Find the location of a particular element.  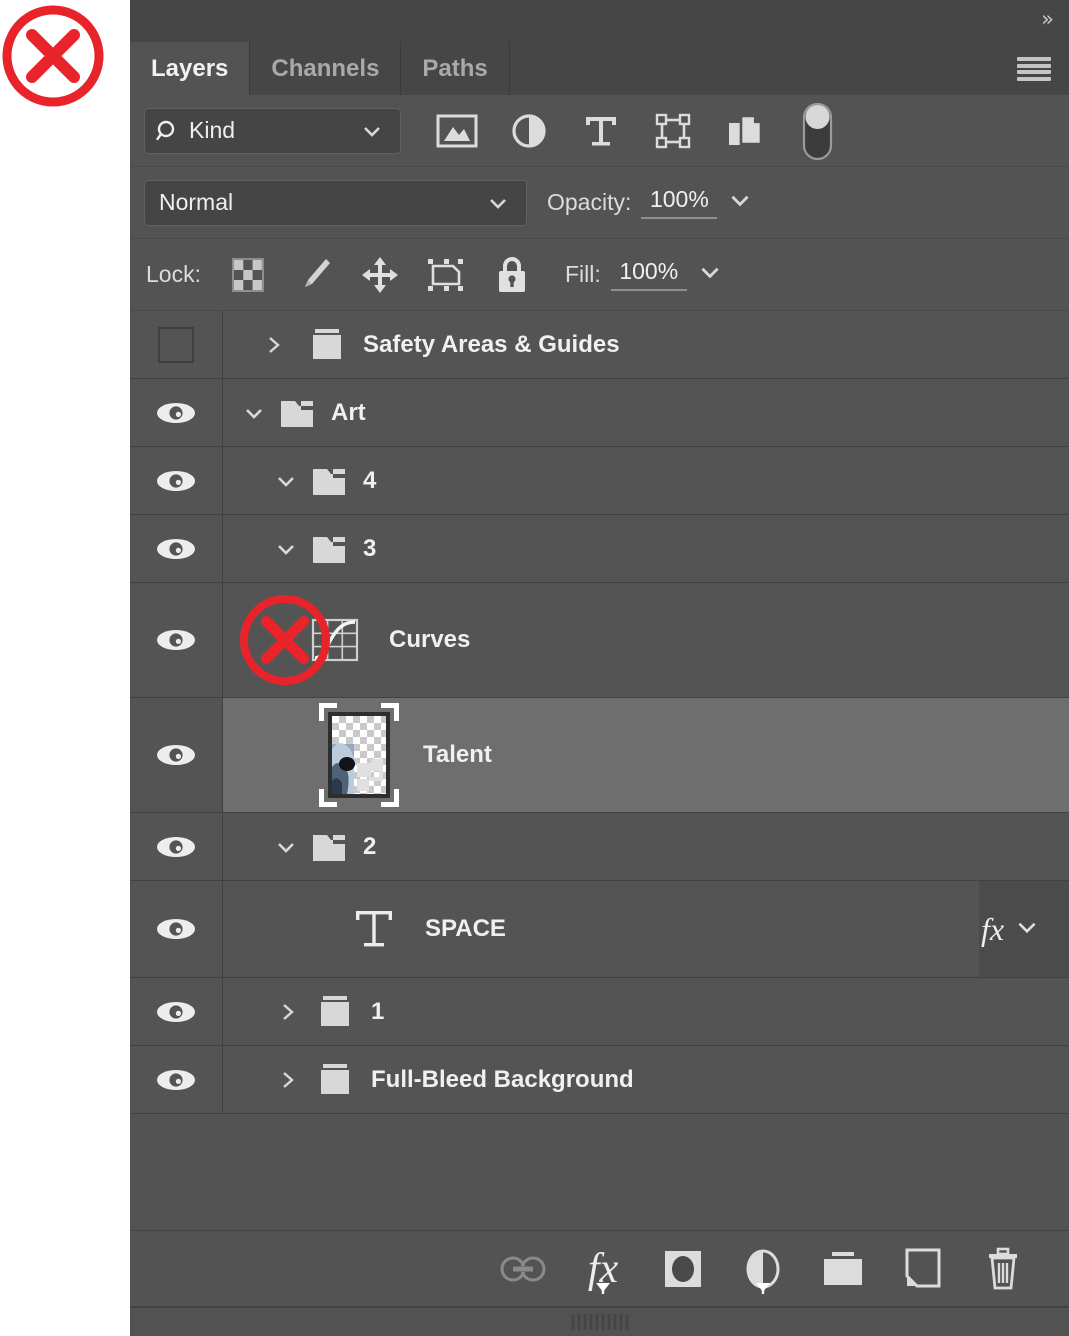

layer-row-body: Full-Bleed Background is located at coordinates (646, 1079).